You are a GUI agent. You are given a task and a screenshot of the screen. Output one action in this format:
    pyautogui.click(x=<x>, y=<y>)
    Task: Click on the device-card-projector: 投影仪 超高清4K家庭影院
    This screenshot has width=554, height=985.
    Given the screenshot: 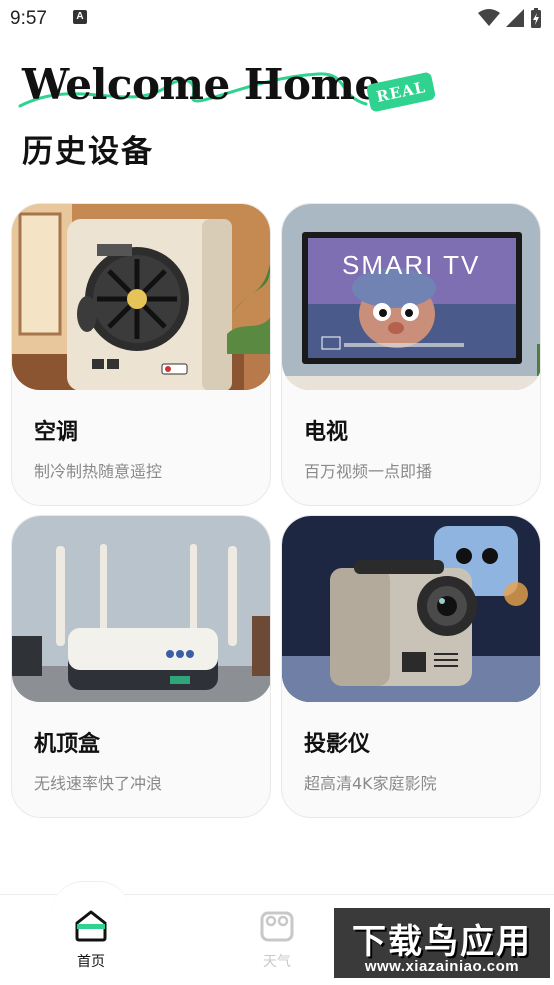 What is the action you would take?
    pyautogui.click(x=411, y=666)
    